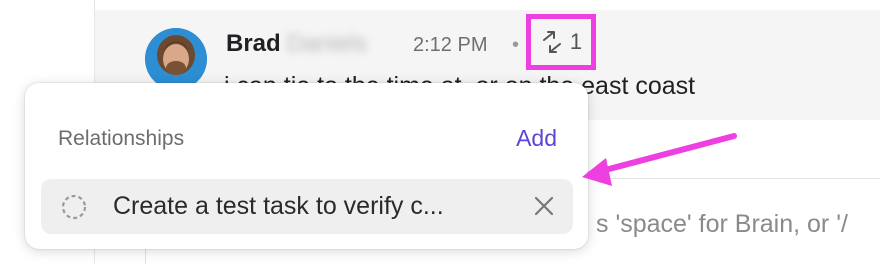 This screenshot has width=880, height=264. What do you see at coordinates (544, 206) in the screenshot?
I see `close-icon` at bounding box center [544, 206].